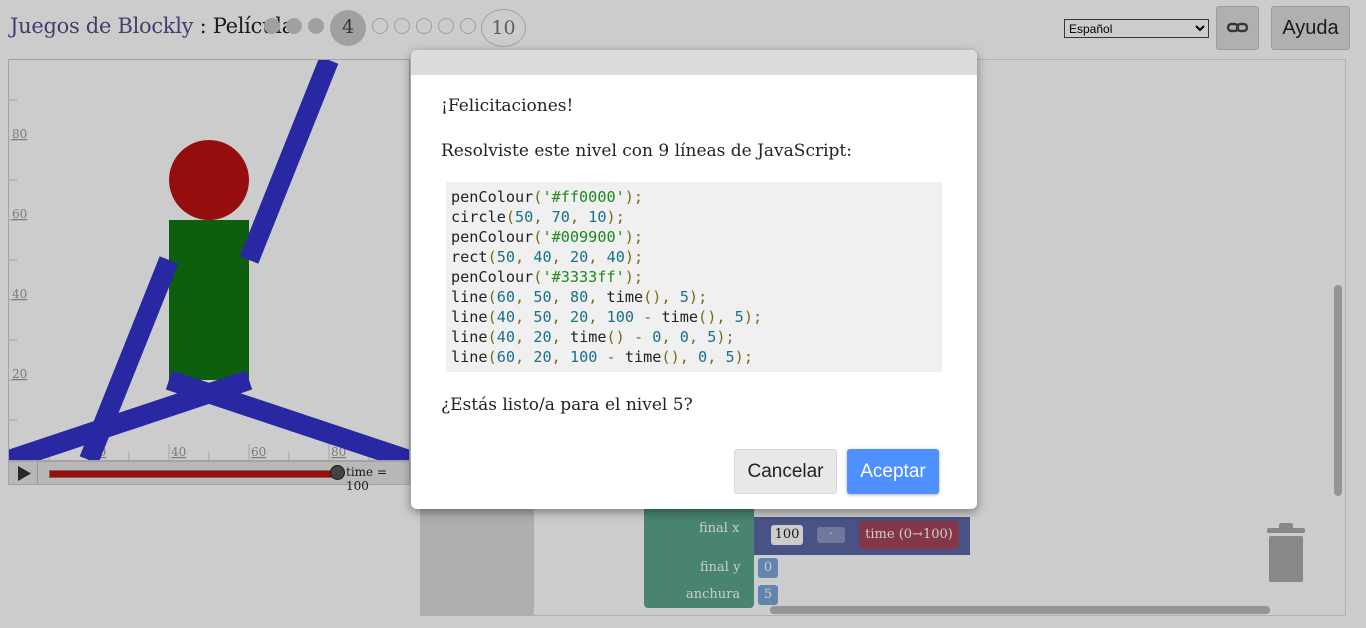 This screenshot has width=1366, height=628. I want to click on code-line: penColour('#ff0000');, so click(547, 197).